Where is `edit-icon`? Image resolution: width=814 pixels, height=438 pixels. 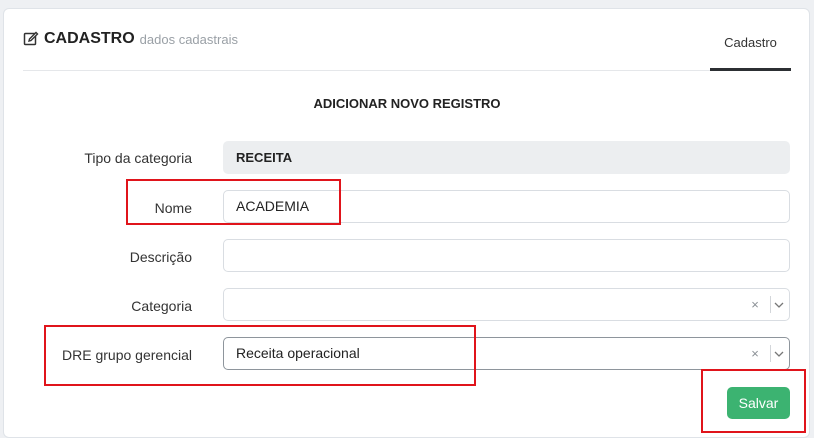
edit-icon is located at coordinates (31, 39).